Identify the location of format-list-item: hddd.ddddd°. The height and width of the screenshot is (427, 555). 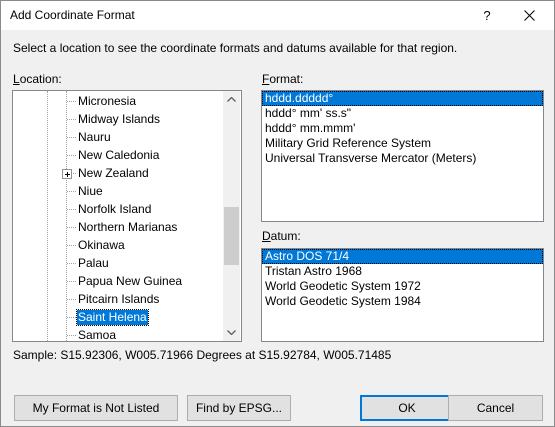
(402, 98).